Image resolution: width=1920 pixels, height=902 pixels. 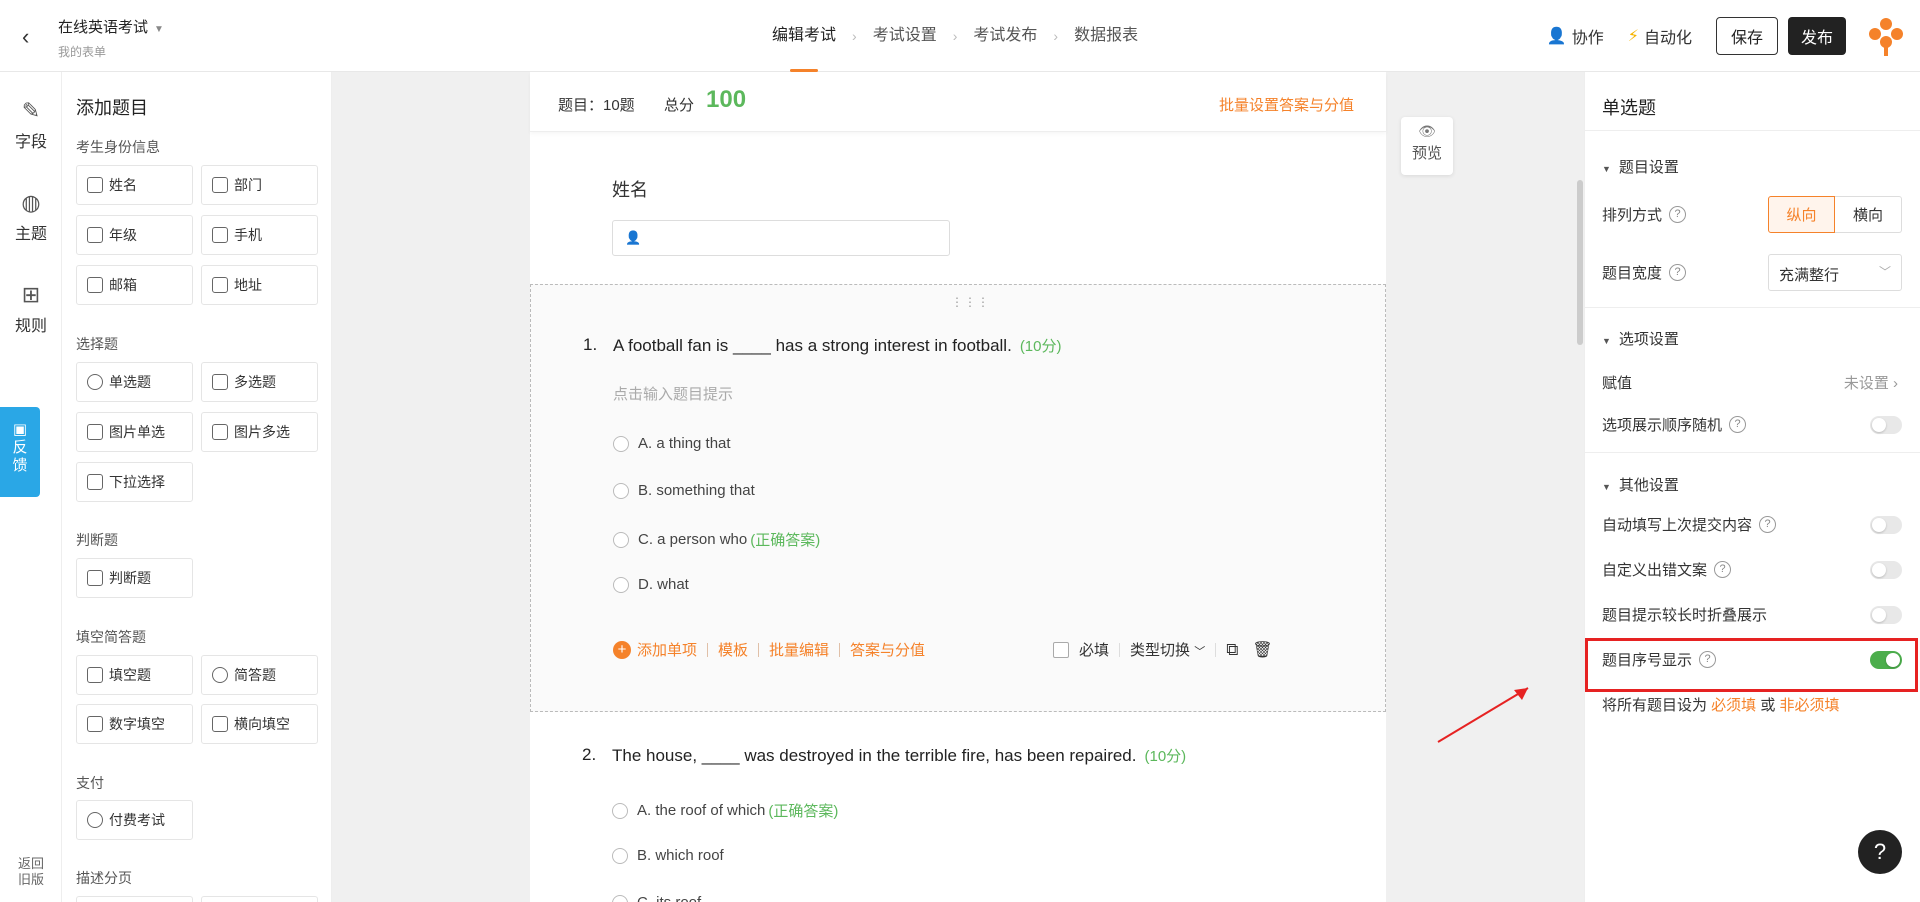 What do you see at coordinates (259, 285) in the screenshot?
I see `field-address: 地址` at bounding box center [259, 285].